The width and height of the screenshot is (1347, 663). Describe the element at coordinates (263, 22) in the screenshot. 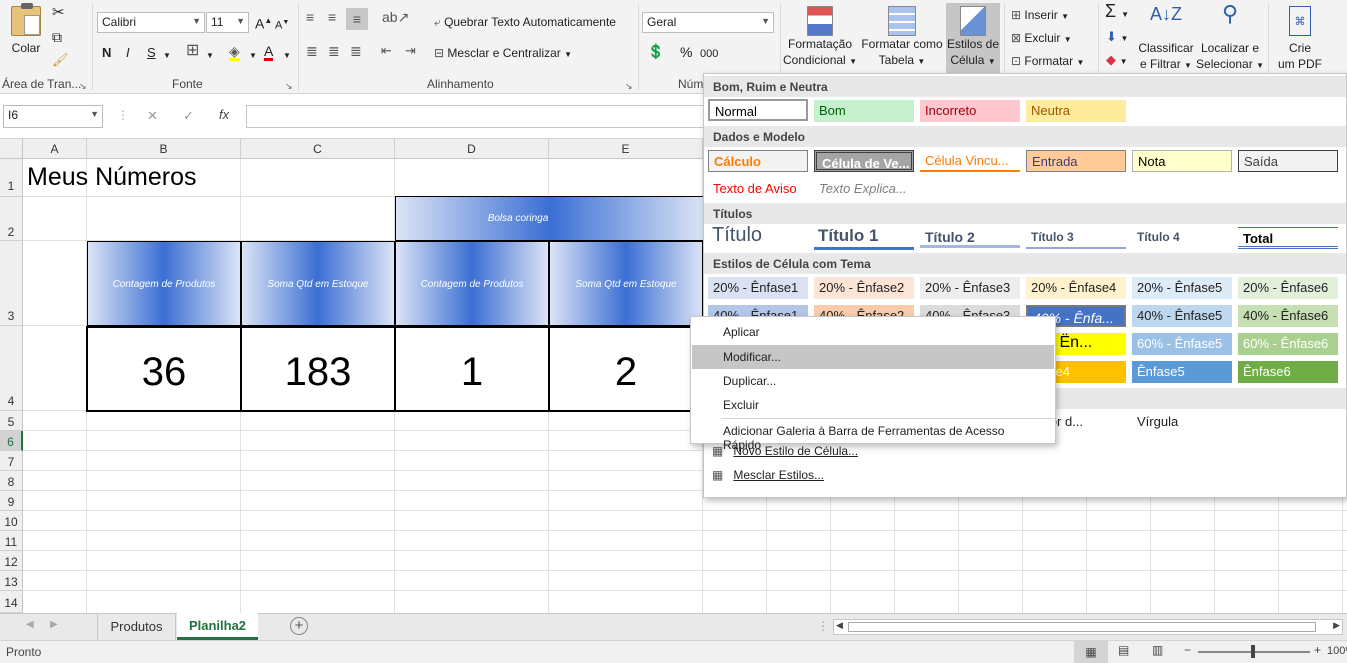

I see `grow-font-button: A▲` at that location.